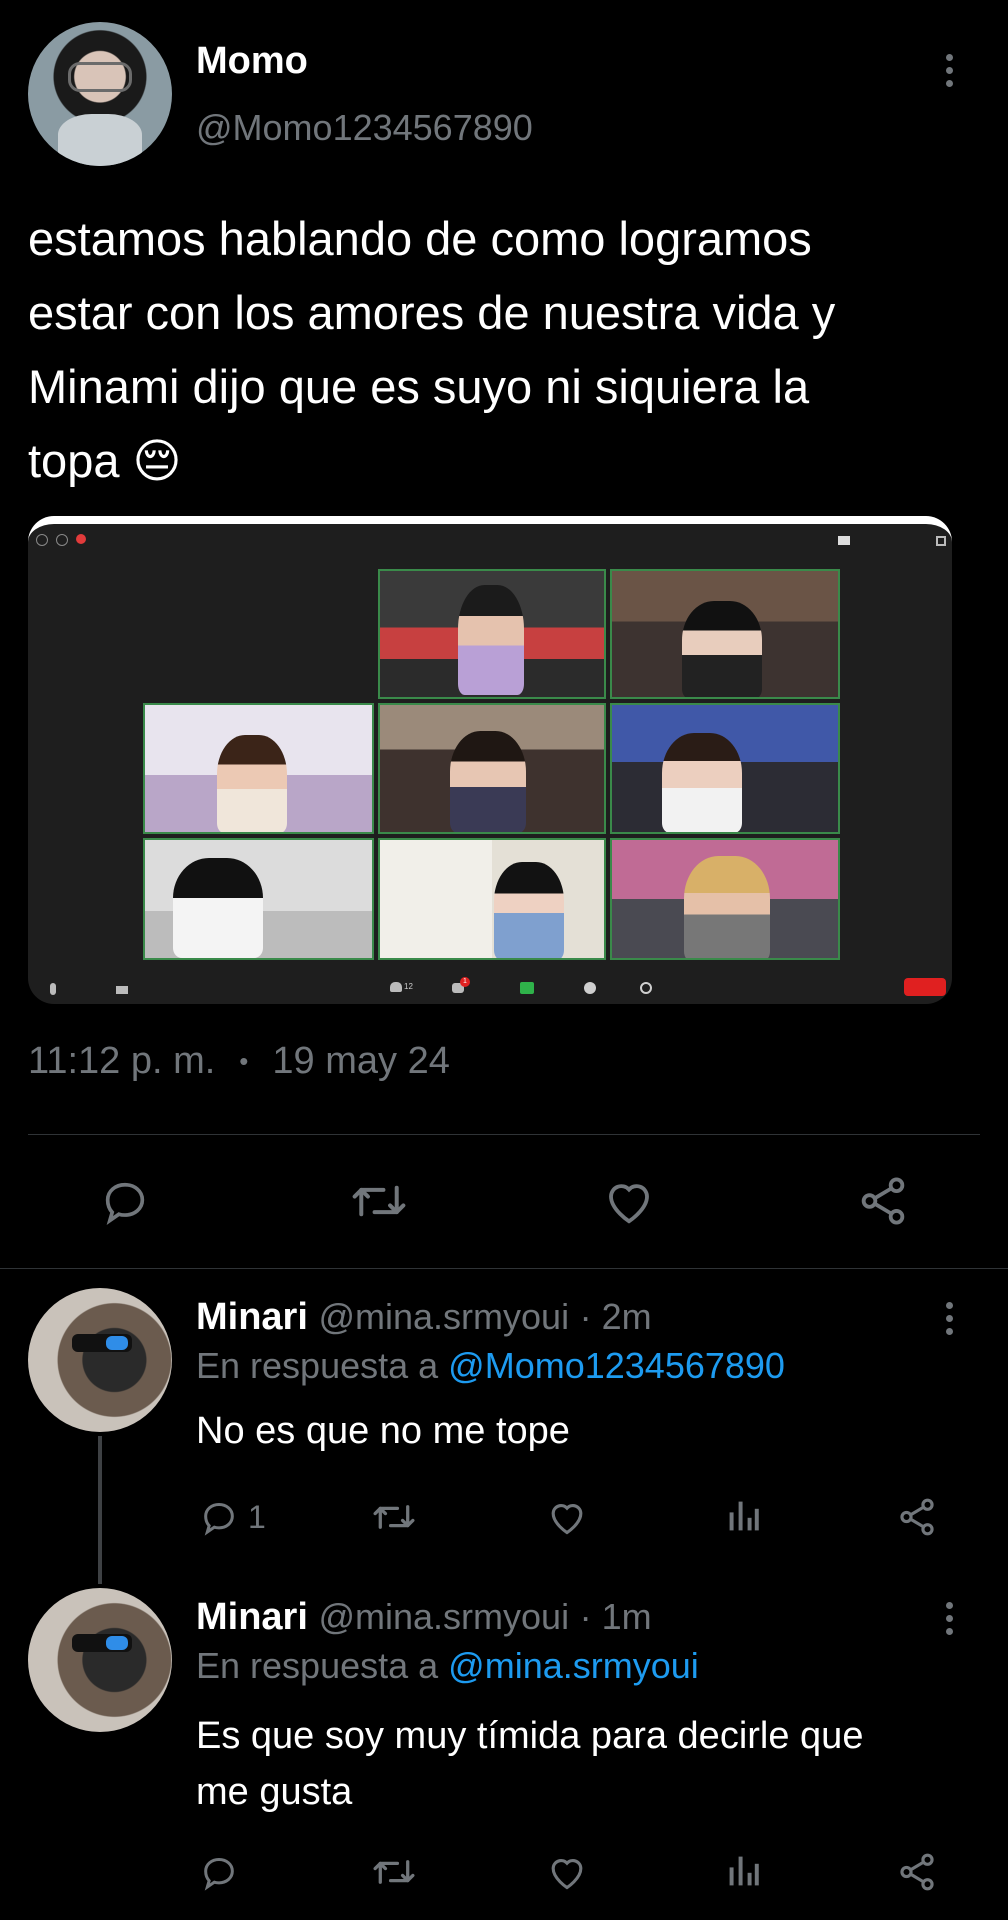 The image size is (1008, 1920). I want to click on reply-text: No es que no me tope, so click(383, 1431).